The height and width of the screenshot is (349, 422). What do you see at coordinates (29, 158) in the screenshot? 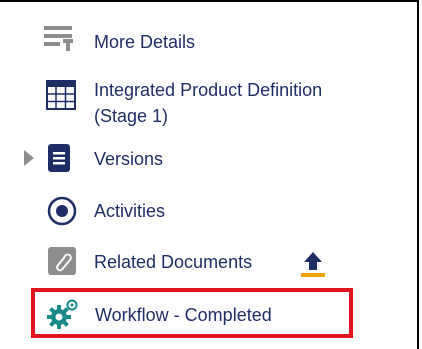
I see `expand-arrow-icon` at bounding box center [29, 158].